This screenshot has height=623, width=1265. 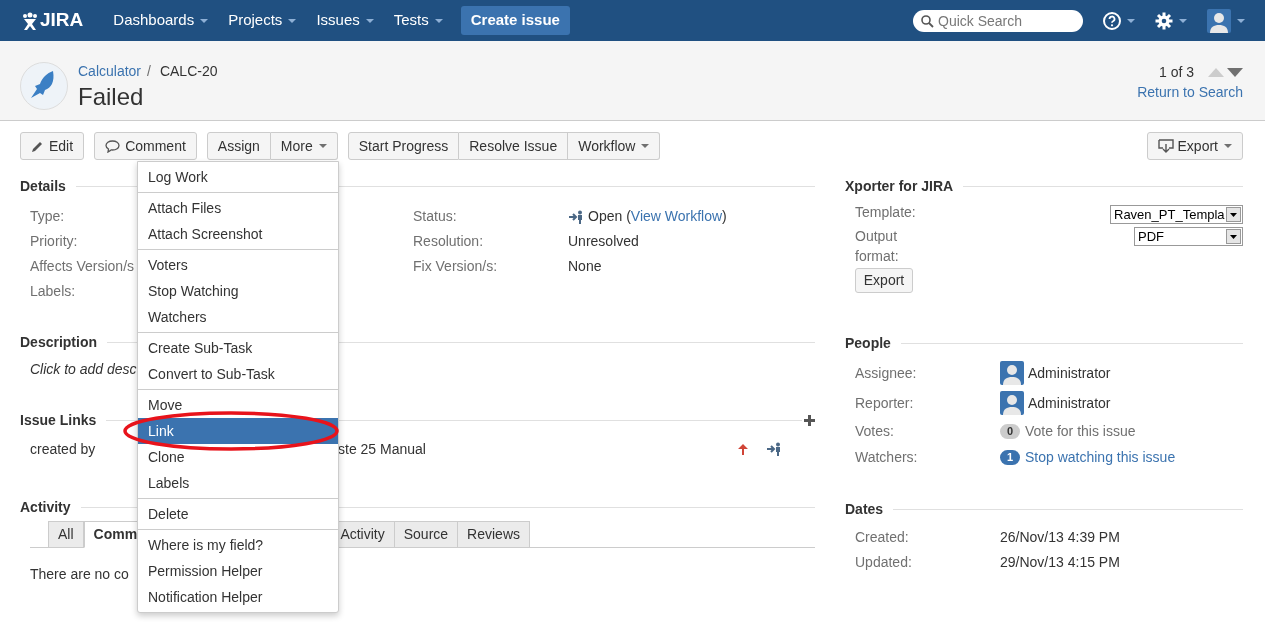 I want to click on pager-text: 1 of 3, so click(x=1176, y=72).